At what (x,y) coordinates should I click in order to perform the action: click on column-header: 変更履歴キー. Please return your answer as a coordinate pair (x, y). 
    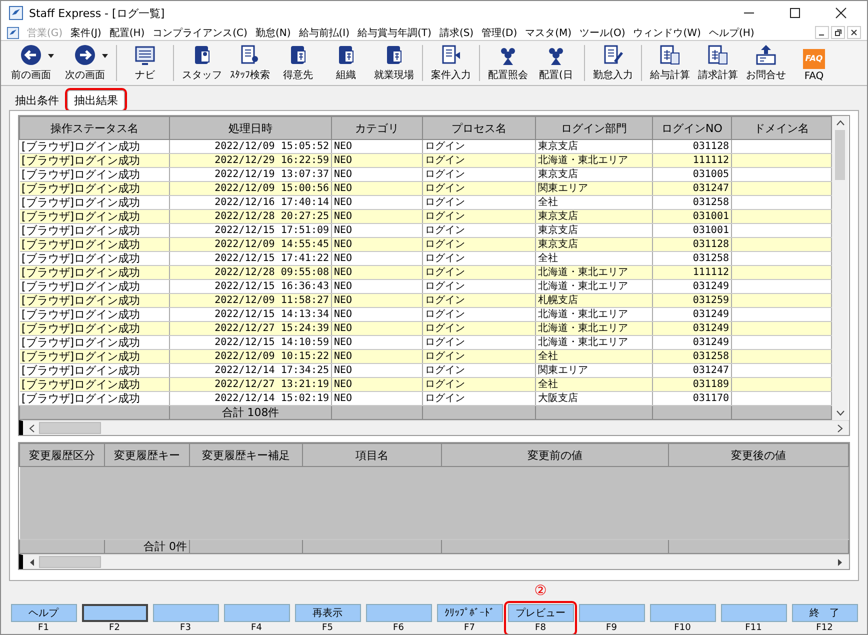
    Looking at the image, I should click on (147, 455).